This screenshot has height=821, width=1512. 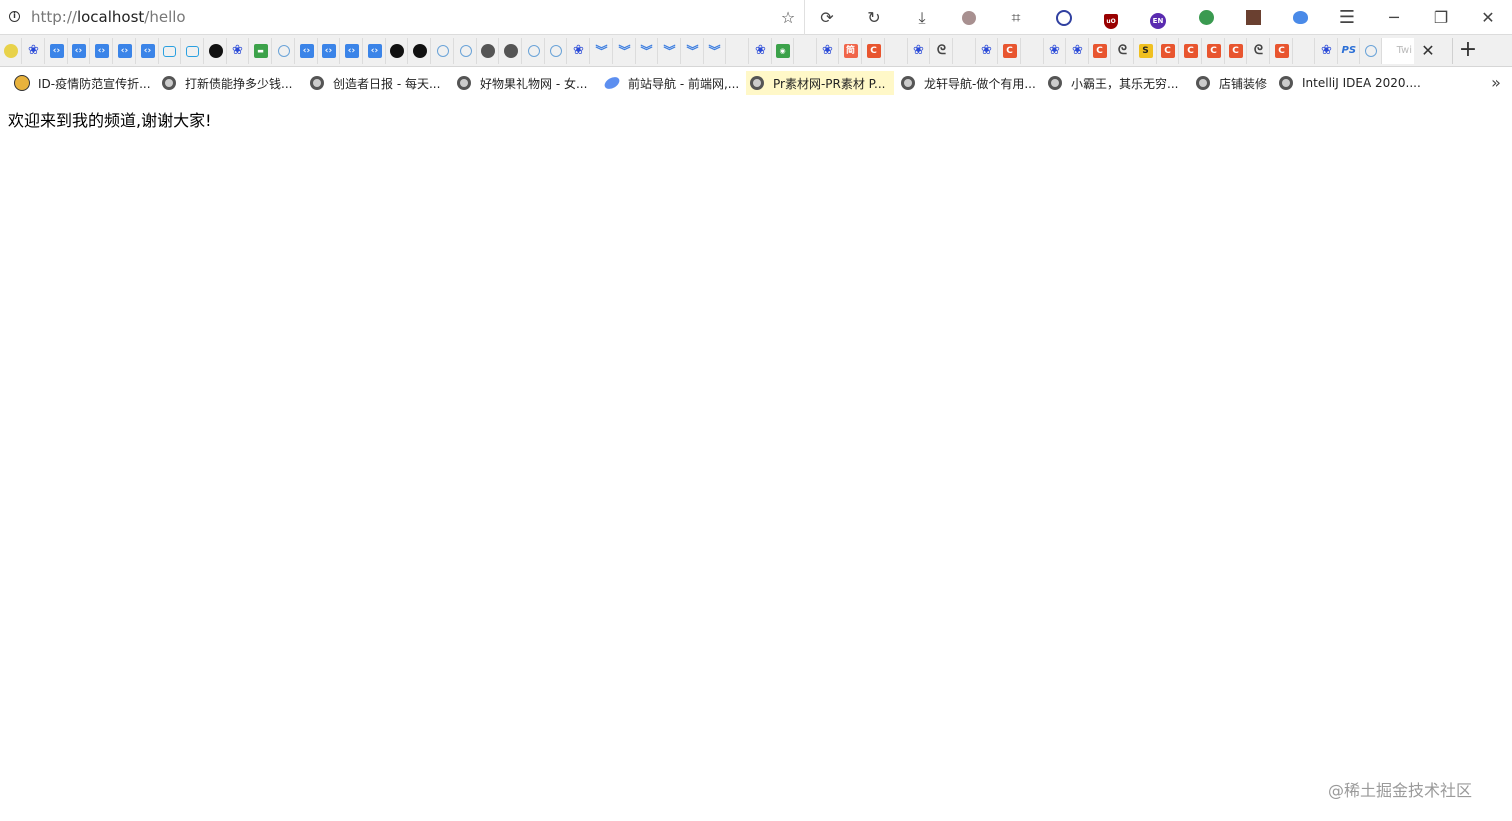 I want to click on sync-icon: ⟳, so click(x=827, y=18).